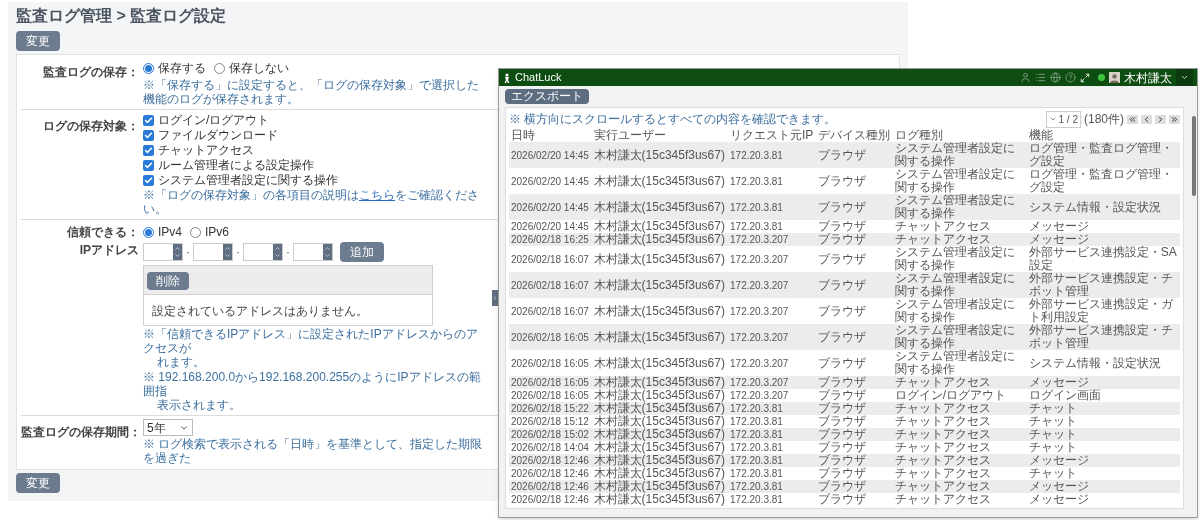 This screenshot has height=520, width=1200. I want to click on date-cell: 2026/02/18 16:05, so click(550, 382).